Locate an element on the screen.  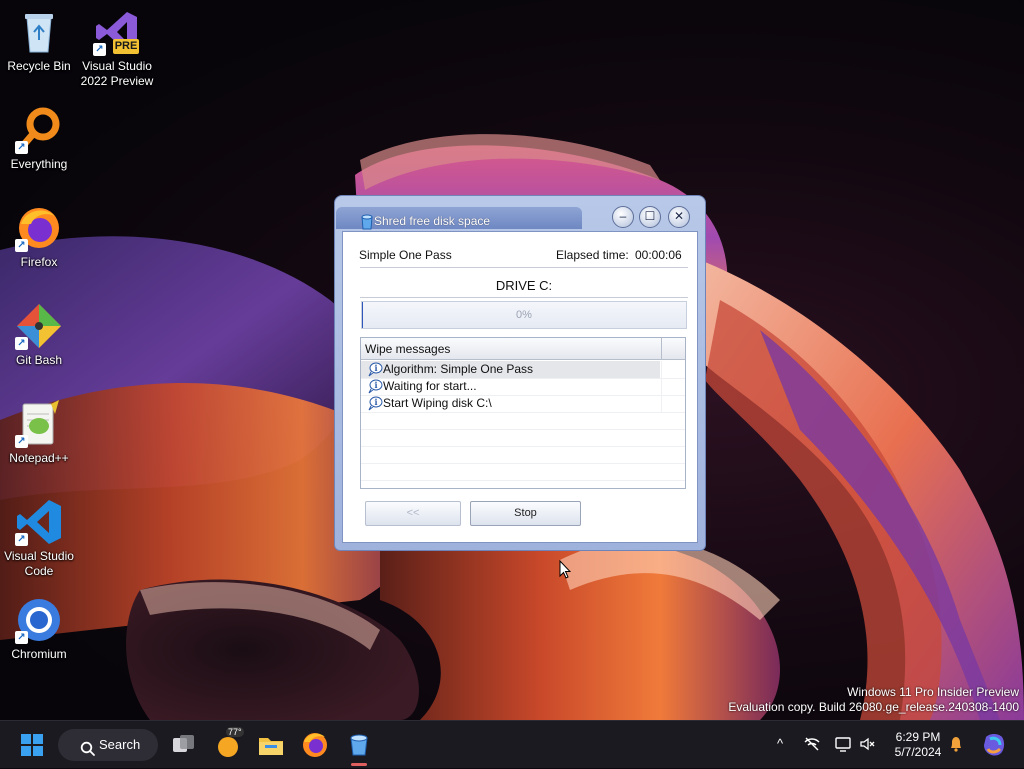
clock-date: 5/7/2024 is located at coordinates (918, 752).